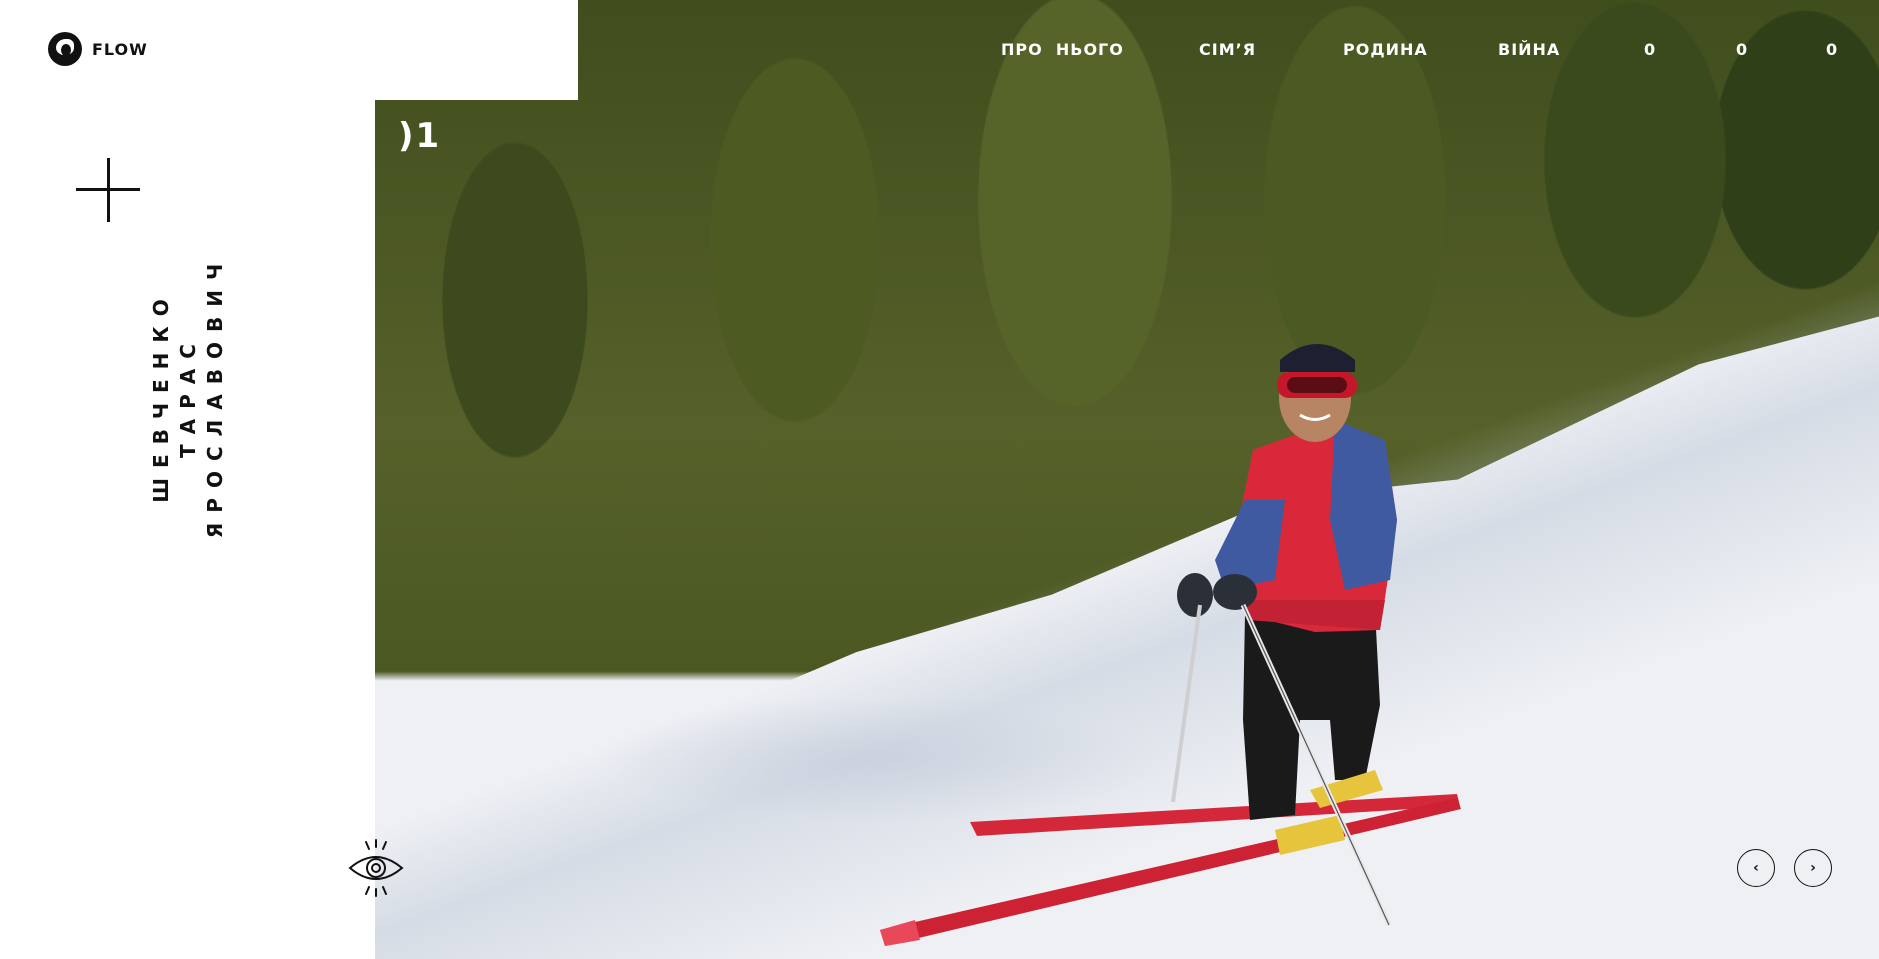  Describe the element at coordinates (1741, 49) in the screenshot. I see `nav-item-zero-2: 0` at that location.